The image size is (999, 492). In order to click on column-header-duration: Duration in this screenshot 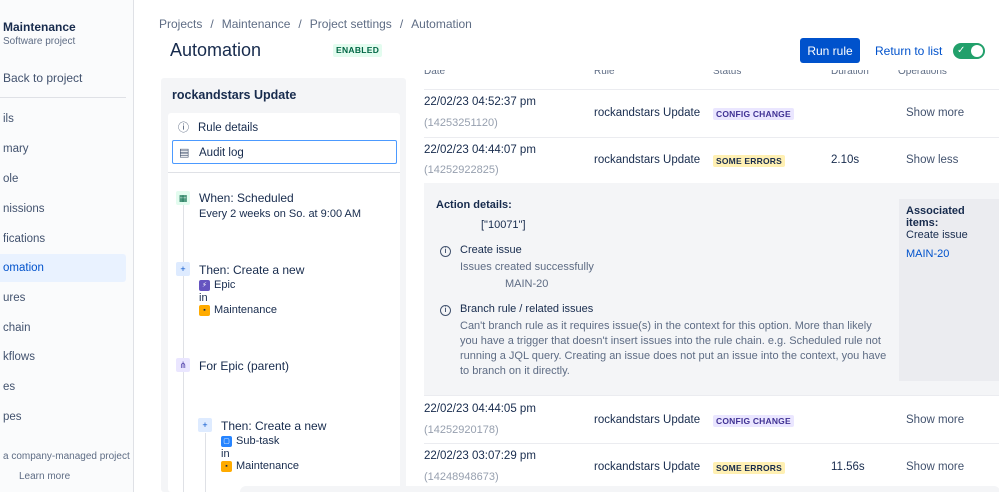, I will do `click(850, 73)`.